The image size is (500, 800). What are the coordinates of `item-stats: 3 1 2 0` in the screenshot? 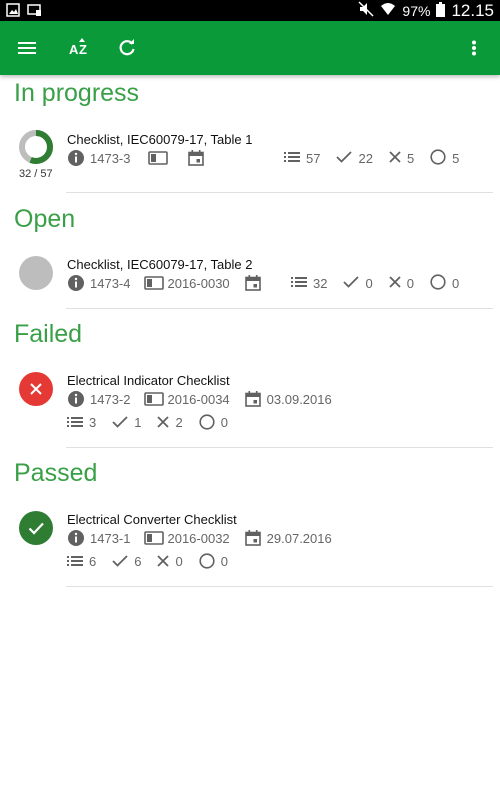 It's located at (147, 422).